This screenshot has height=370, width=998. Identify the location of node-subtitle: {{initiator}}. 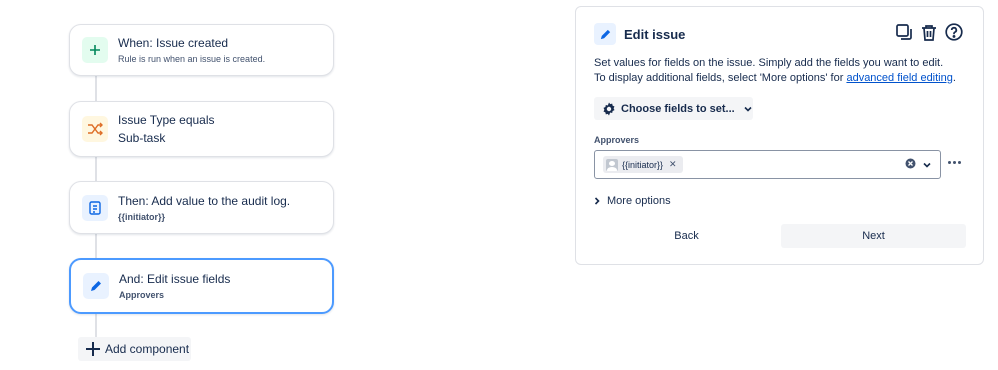
(142, 216).